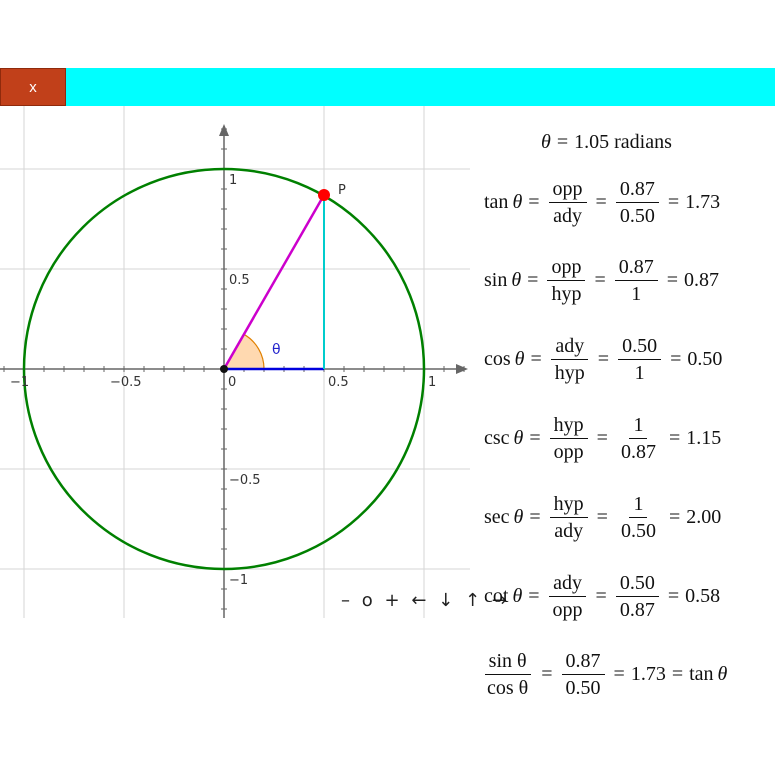 This screenshot has width=775, height=775. I want to click on x-tick-label: 0.5, so click(338, 382).